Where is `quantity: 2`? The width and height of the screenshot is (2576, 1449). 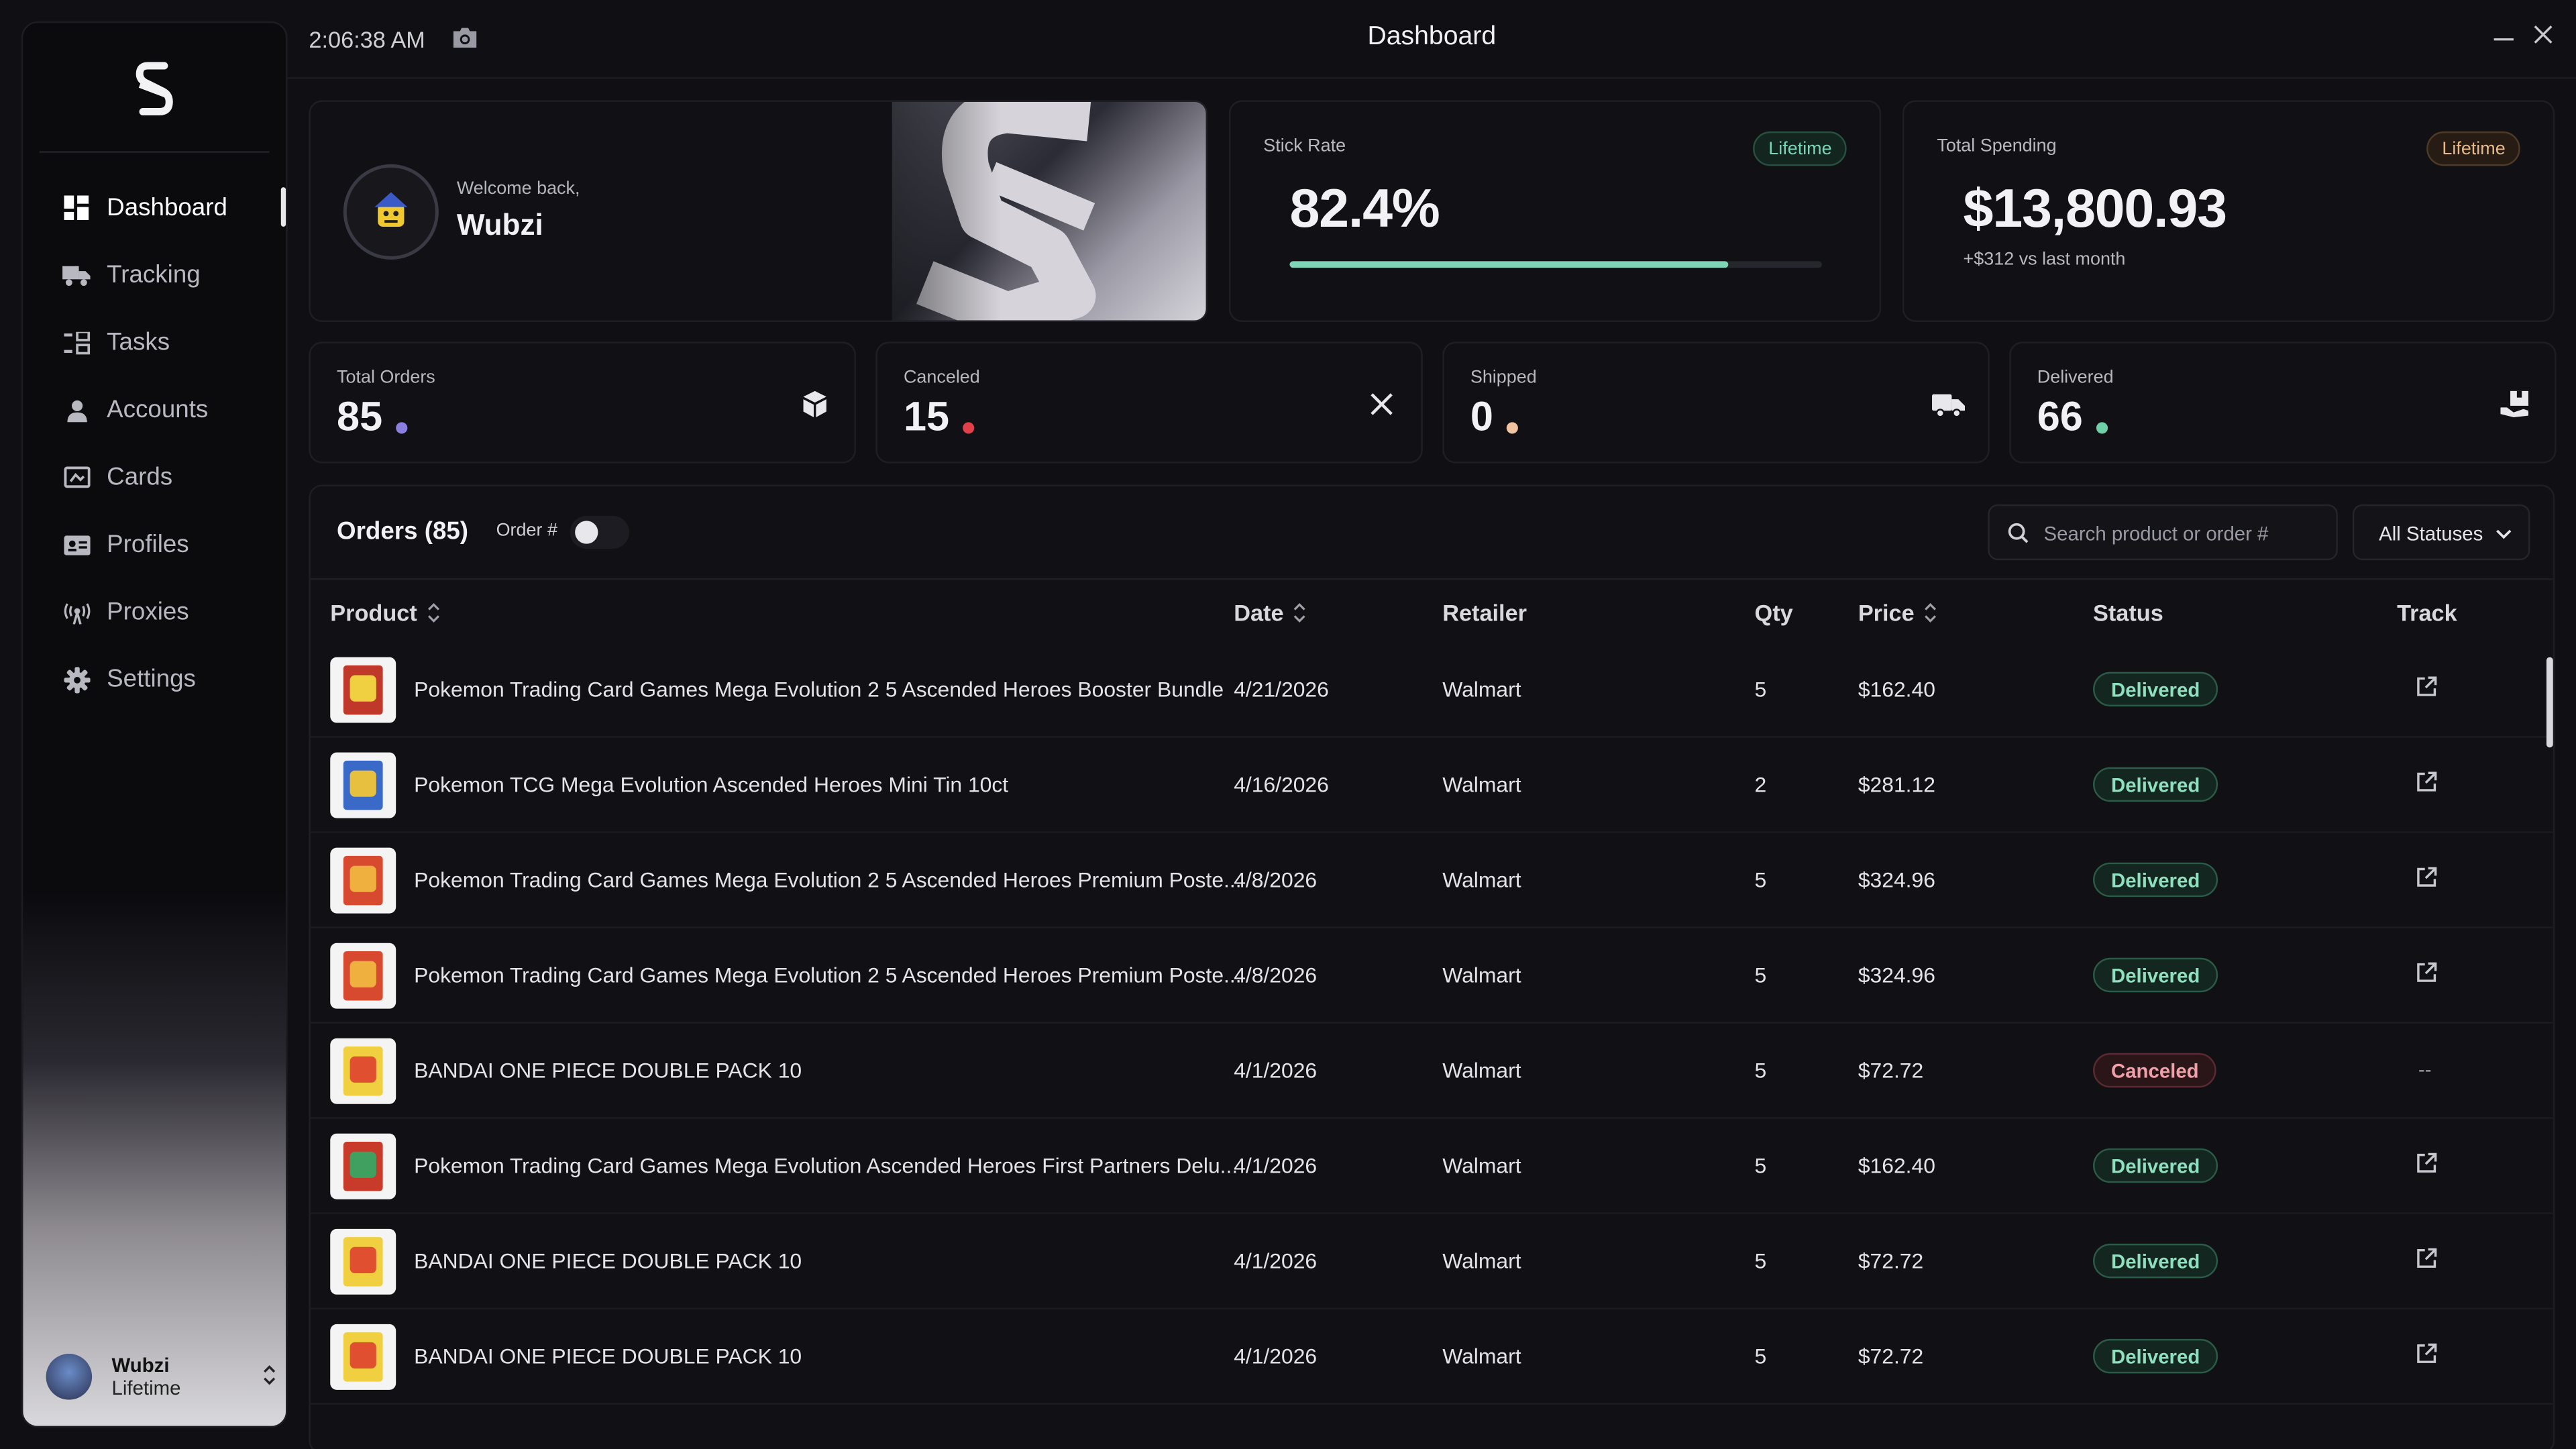 quantity: 2 is located at coordinates (1760, 784).